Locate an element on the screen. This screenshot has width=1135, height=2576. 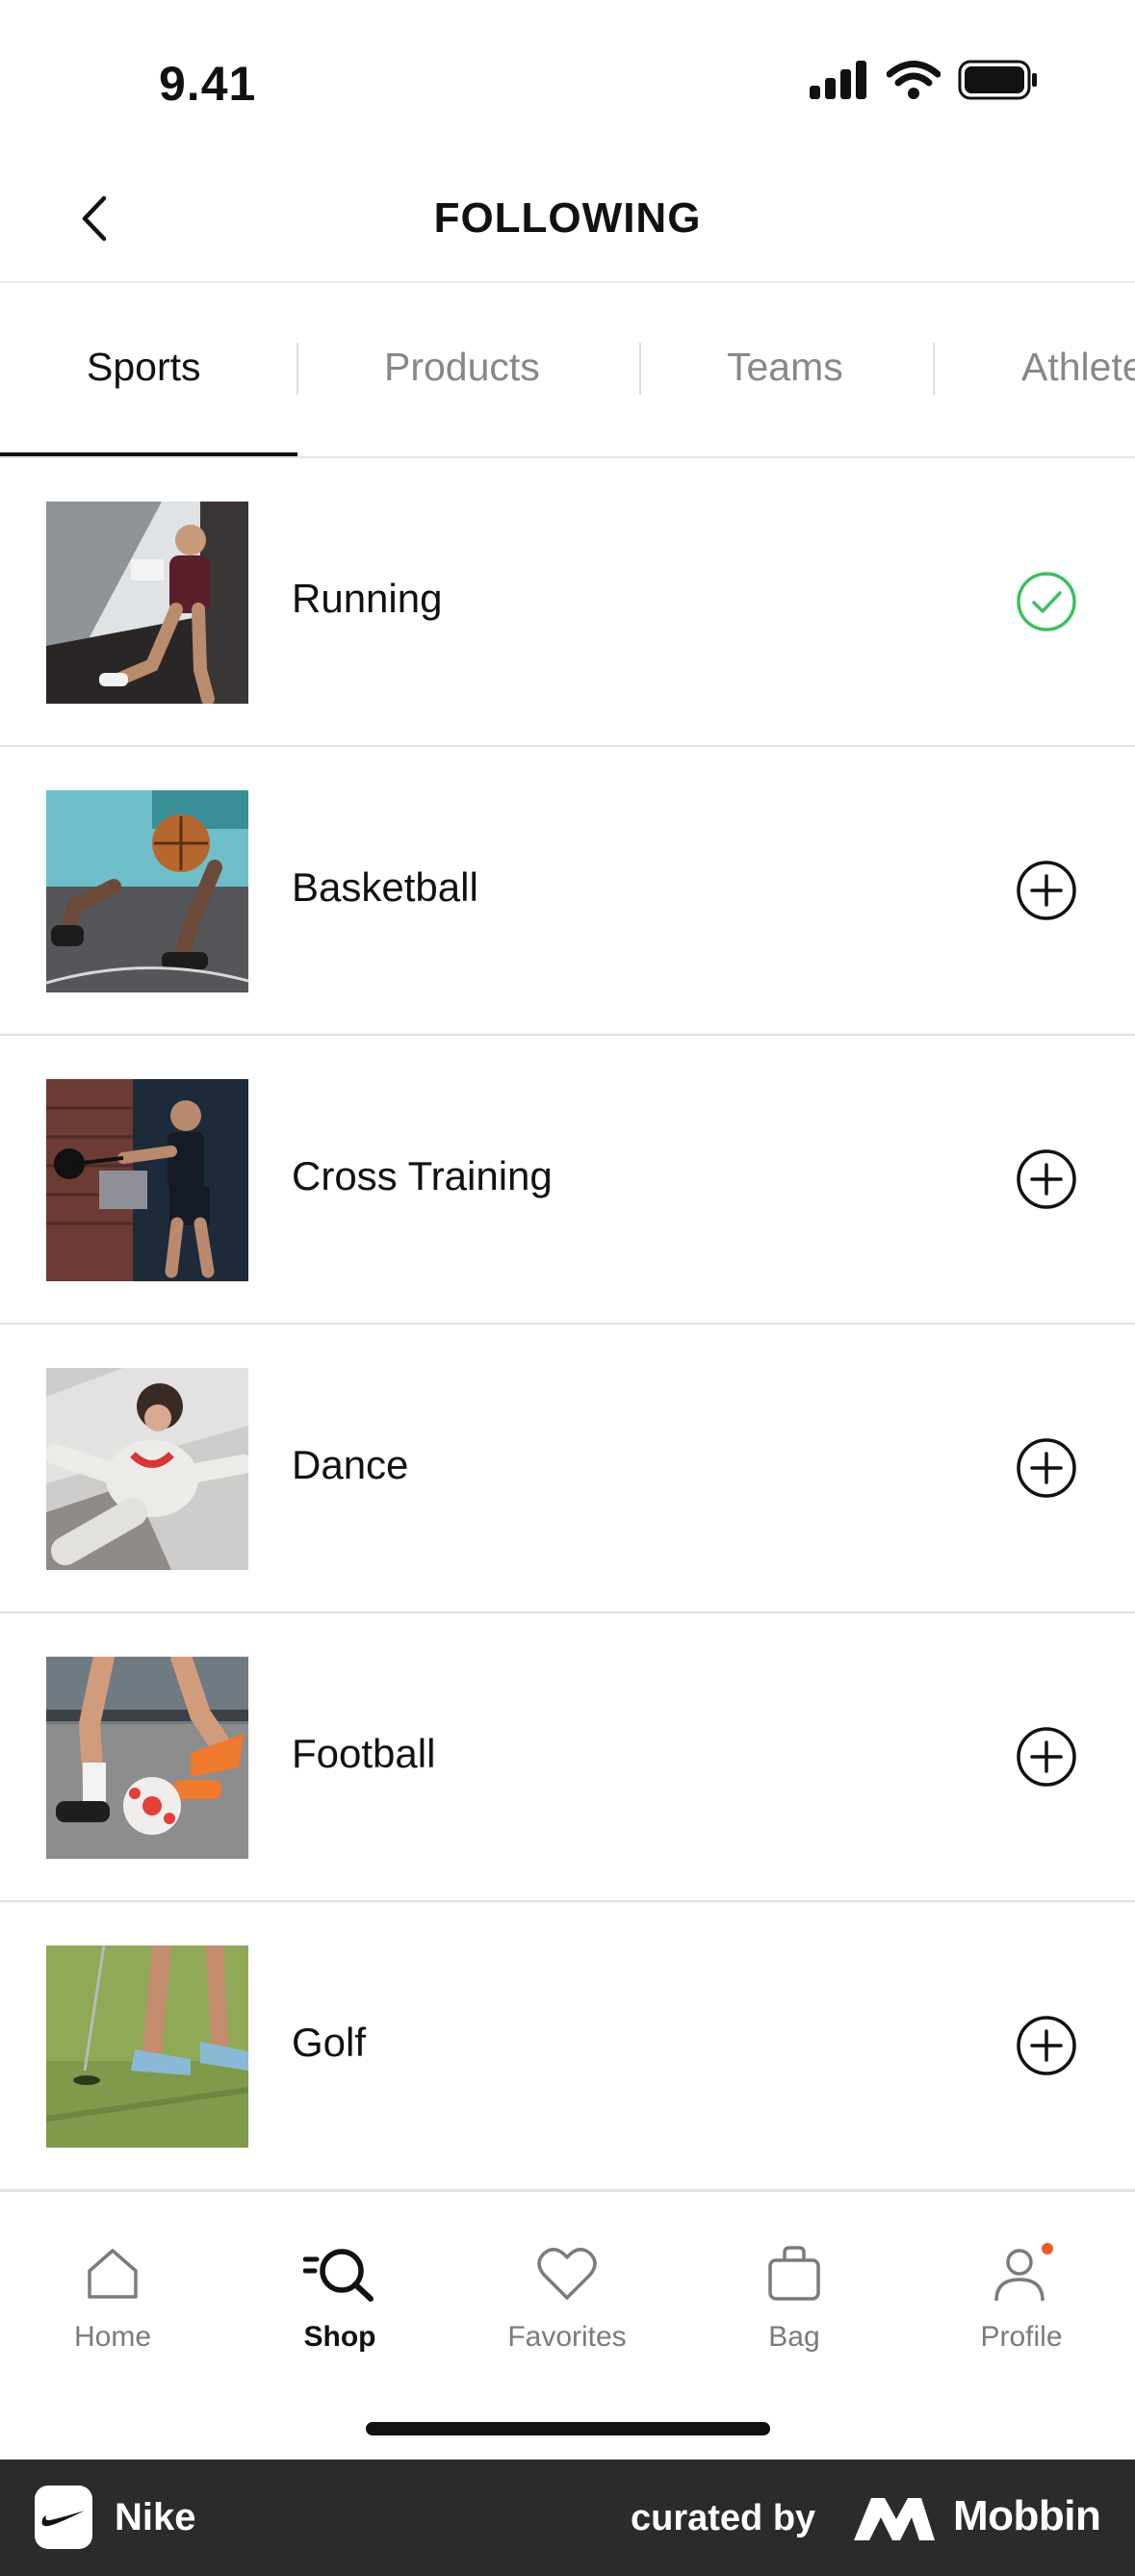
mobbin-logo-icon is located at coordinates (894, 2519).